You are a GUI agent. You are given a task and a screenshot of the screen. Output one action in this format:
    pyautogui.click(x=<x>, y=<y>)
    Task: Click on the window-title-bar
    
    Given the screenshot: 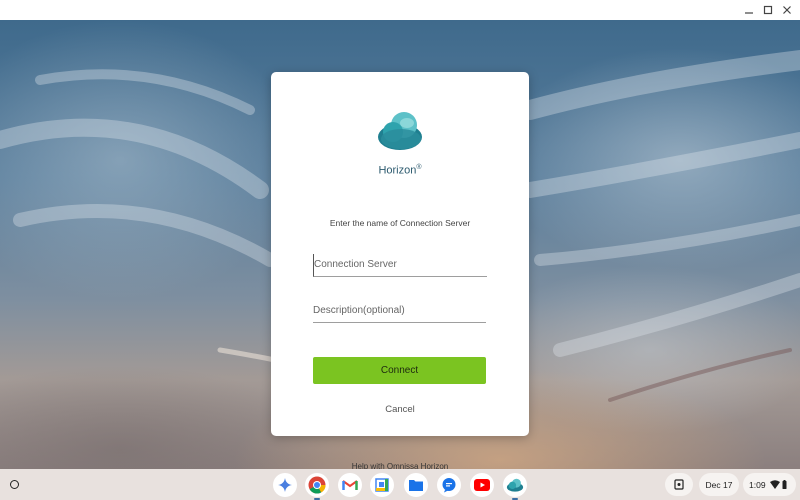 What is the action you would take?
    pyautogui.click(x=400, y=10)
    